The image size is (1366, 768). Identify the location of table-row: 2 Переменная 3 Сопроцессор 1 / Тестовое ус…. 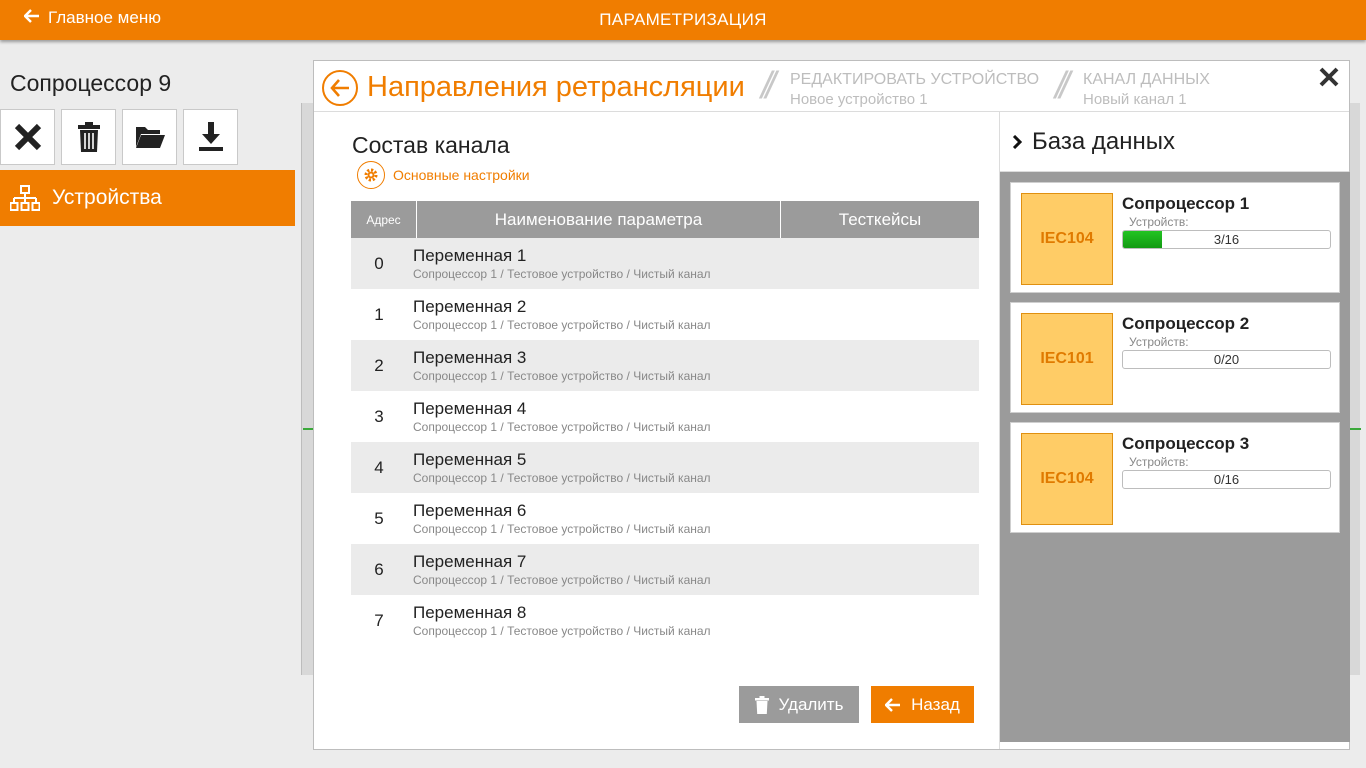
(665, 365).